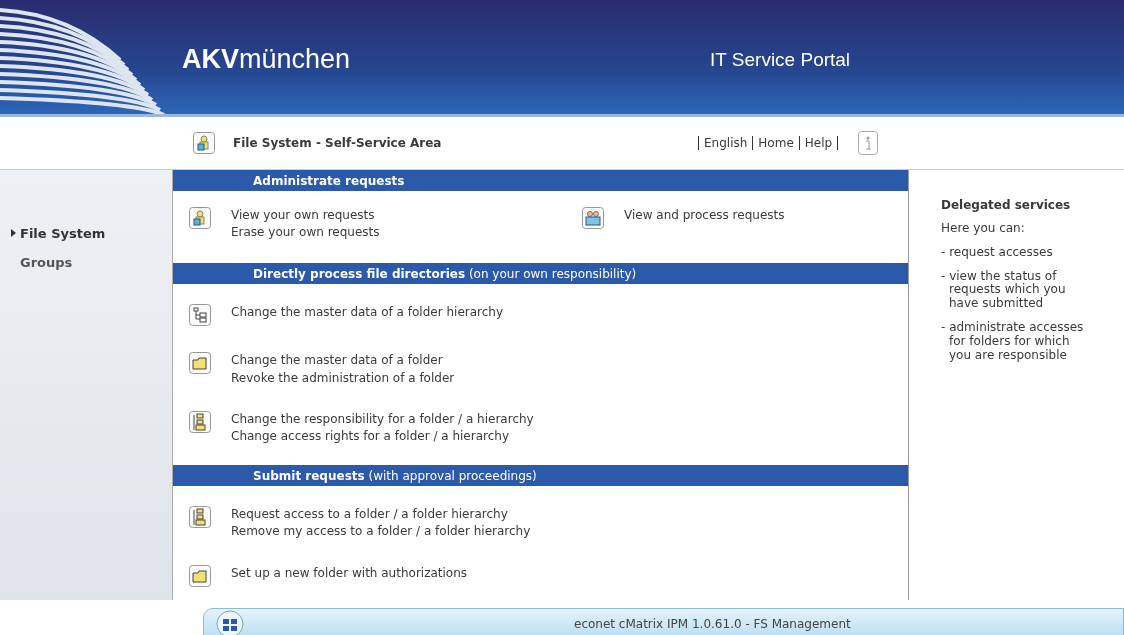 This screenshot has height=635, width=1124. Describe the element at coordinates (382, 436) in the screenshot. I see `action-link: Change access rights for a folder / a hierarchy` at that location.